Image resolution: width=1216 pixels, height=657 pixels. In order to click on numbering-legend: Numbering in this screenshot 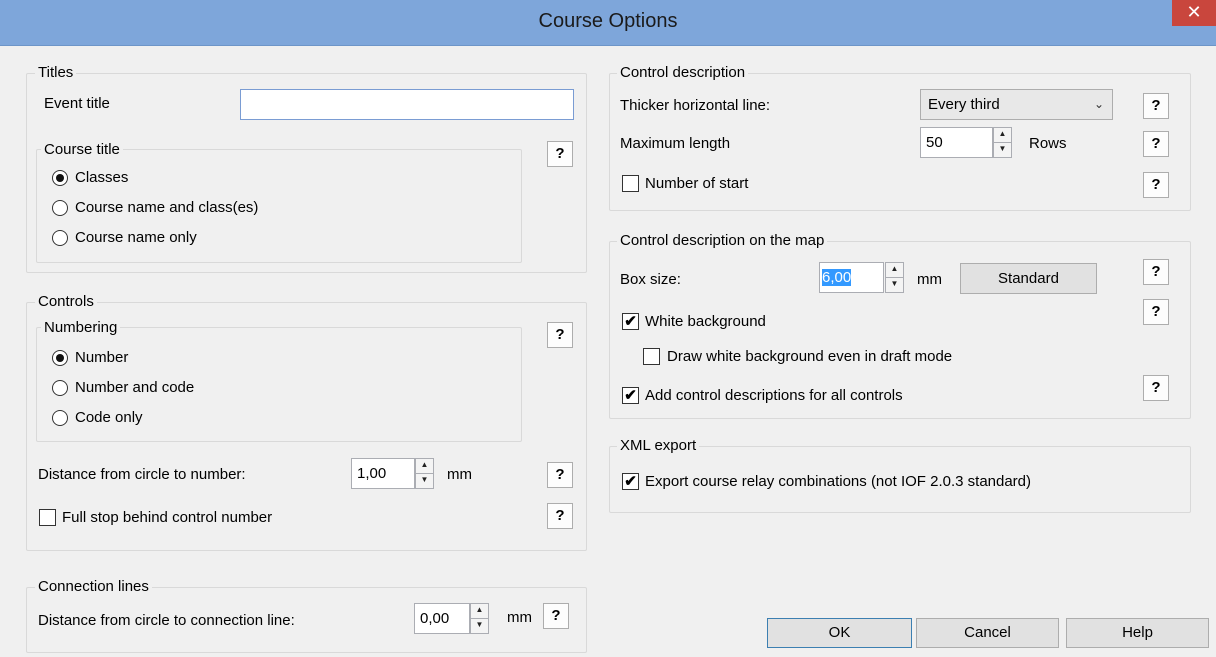, I will do `click(81, 327)`.